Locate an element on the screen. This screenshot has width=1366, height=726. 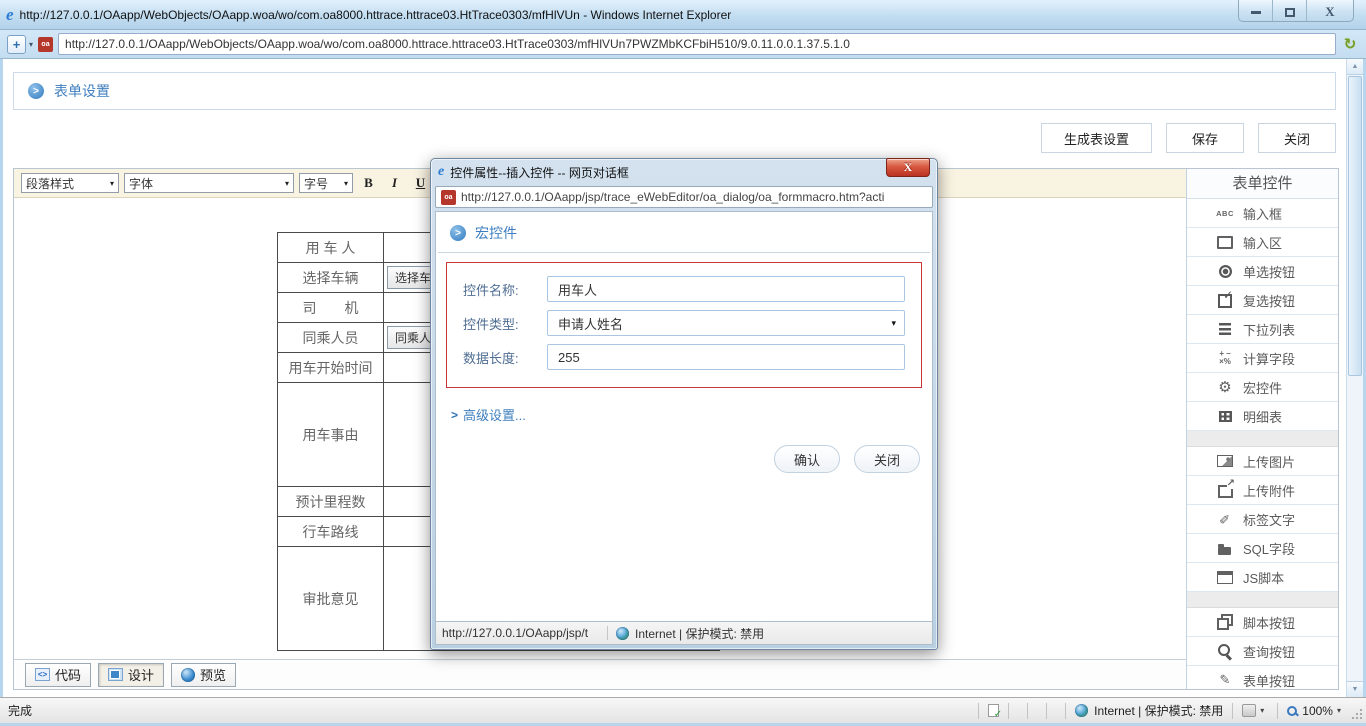
sidebar-item-detail-table: 明细表 is located at coordinates (1262, 416).